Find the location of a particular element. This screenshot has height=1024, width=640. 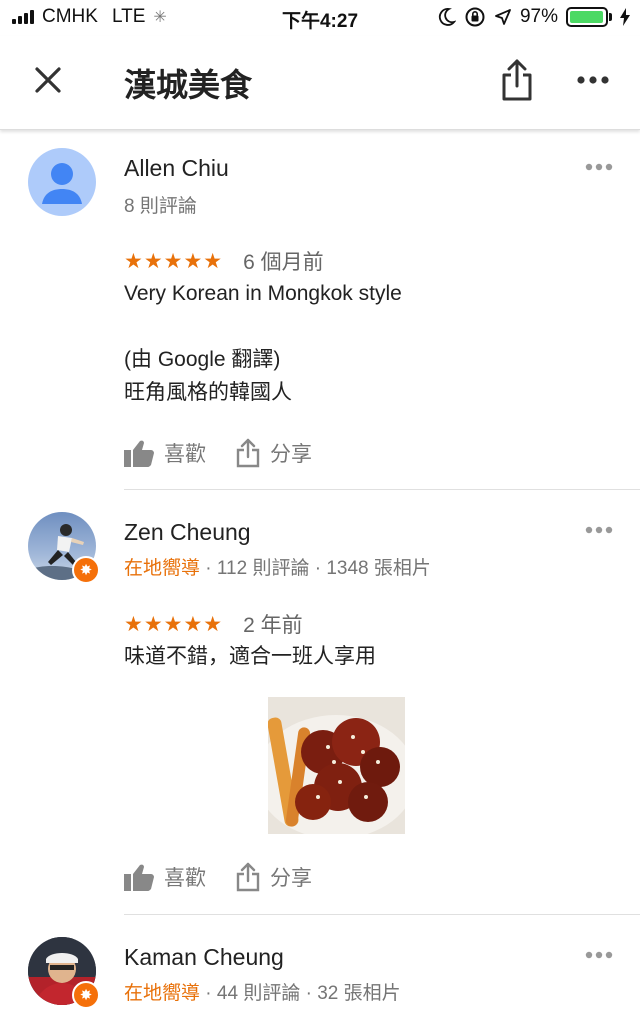

location-arrow-icon is located at coordinates (503, 17).